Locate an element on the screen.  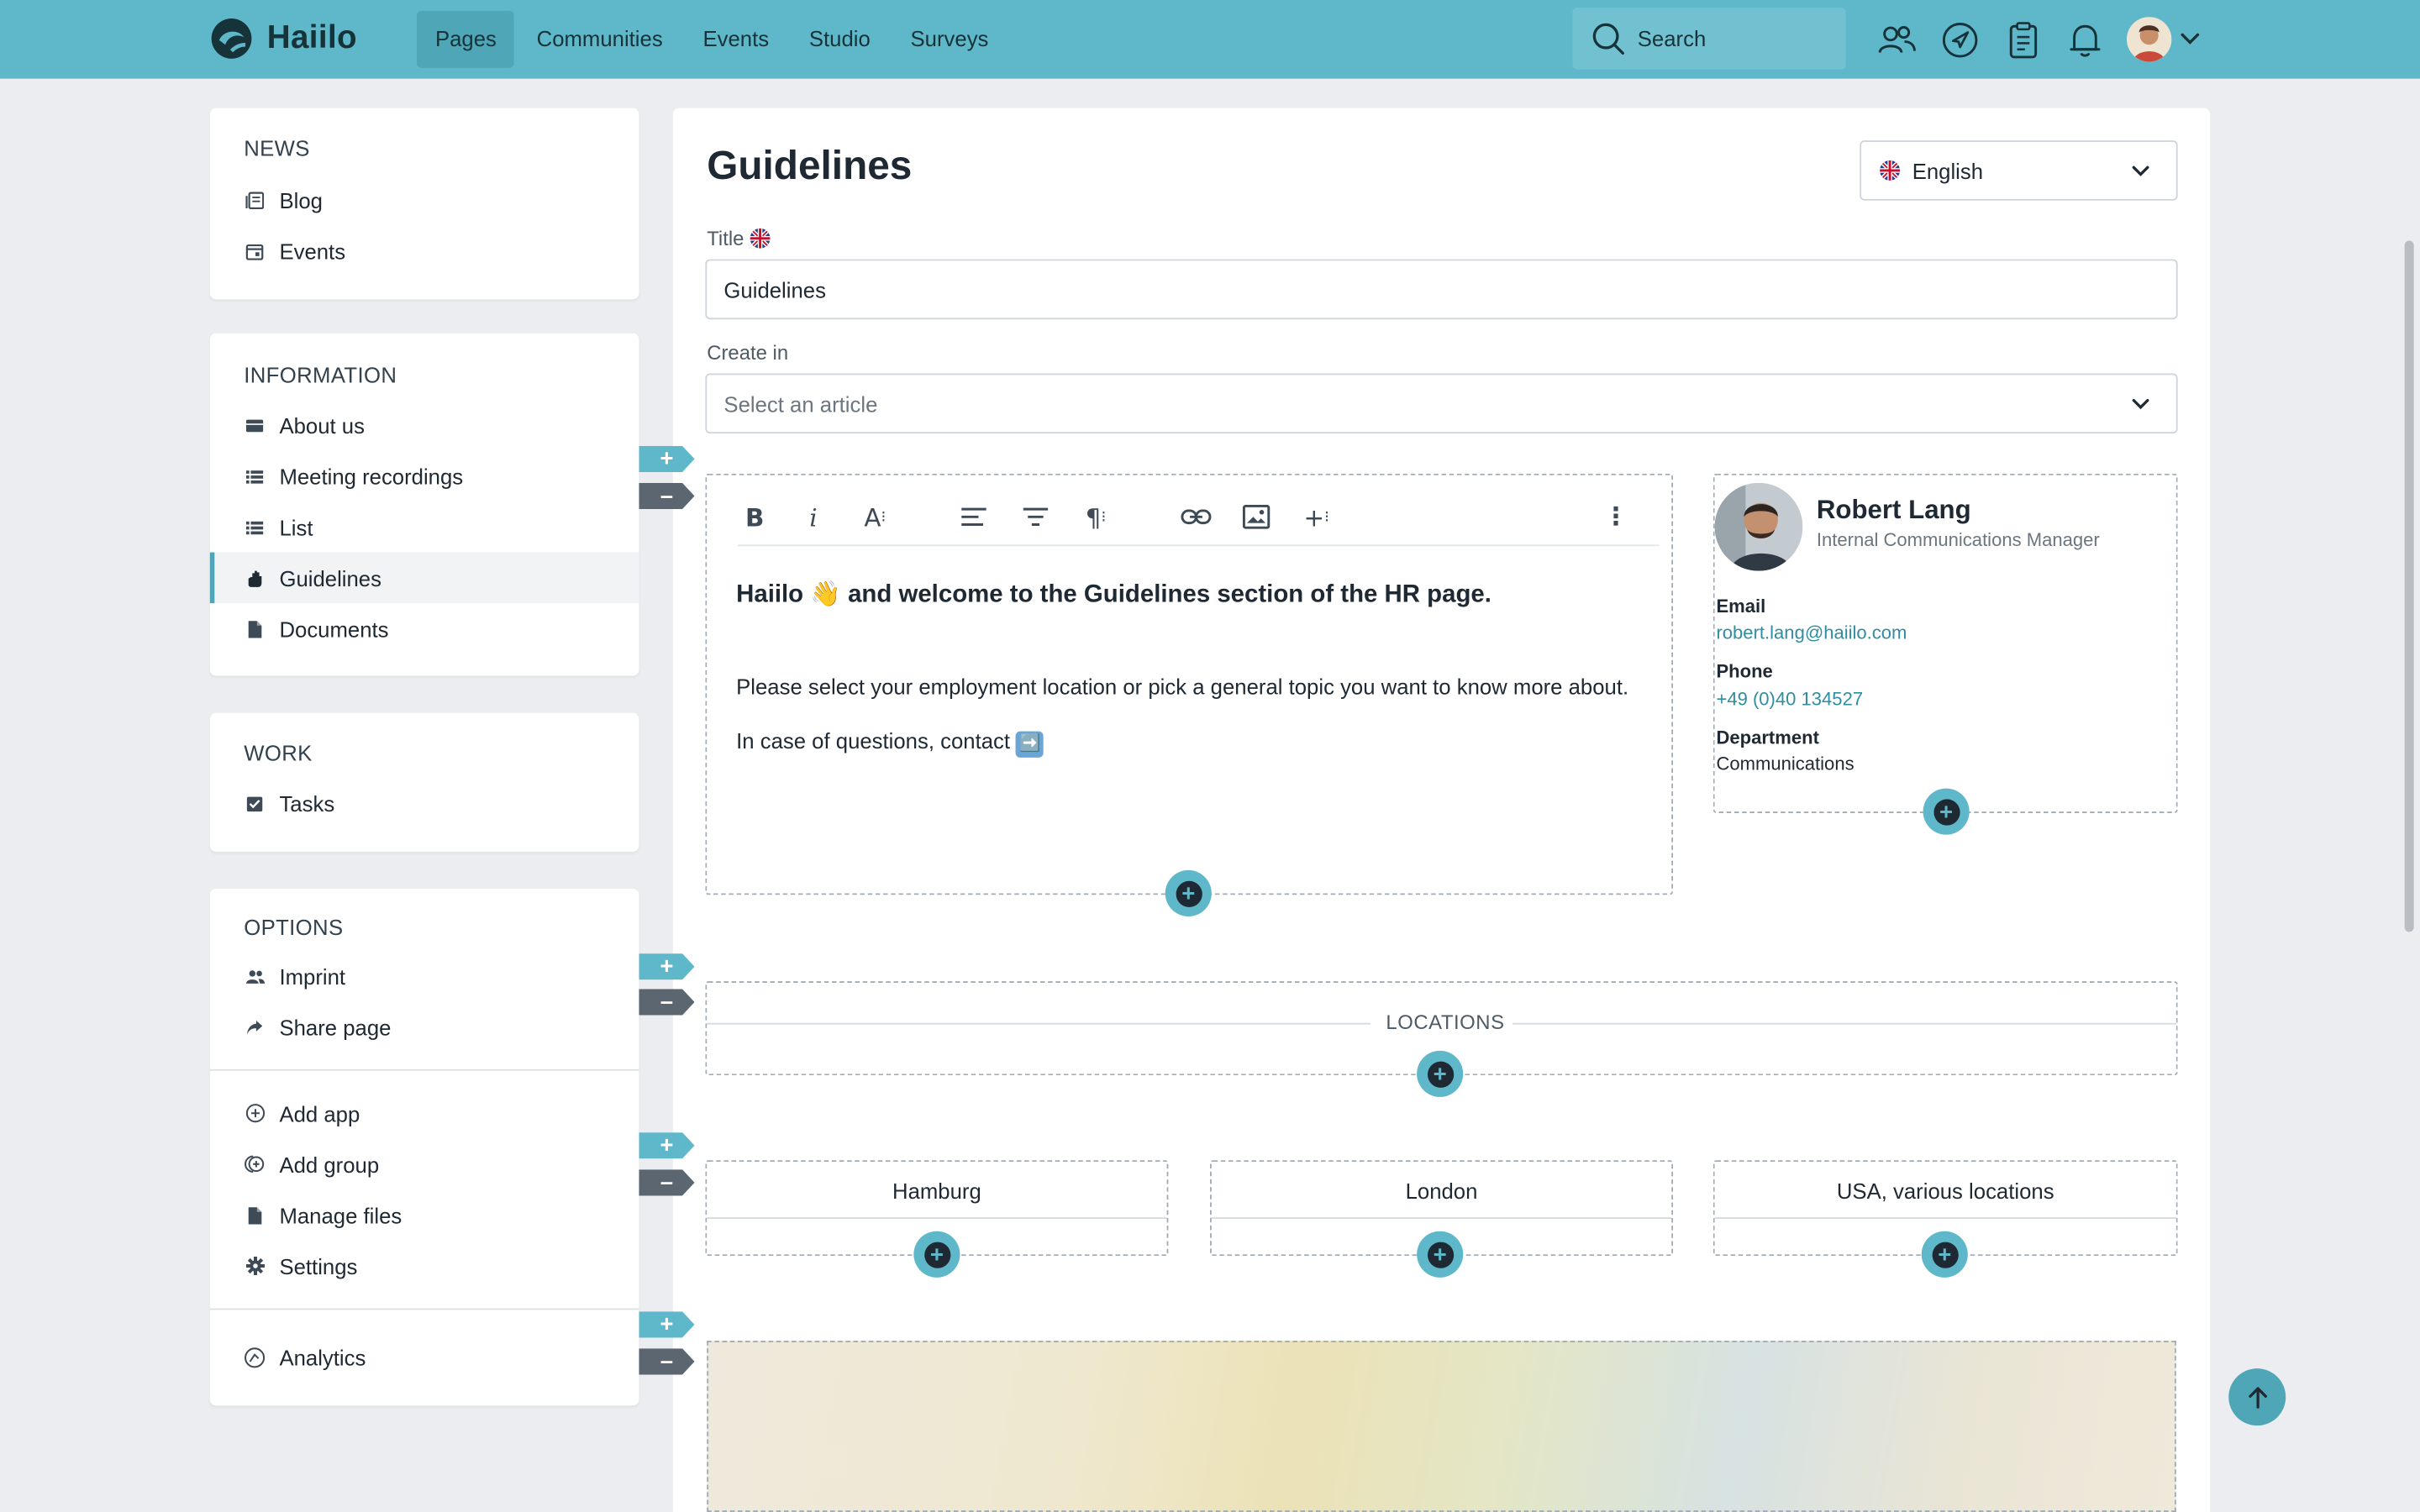
user-avatar is located at coordinates (2149, 39).